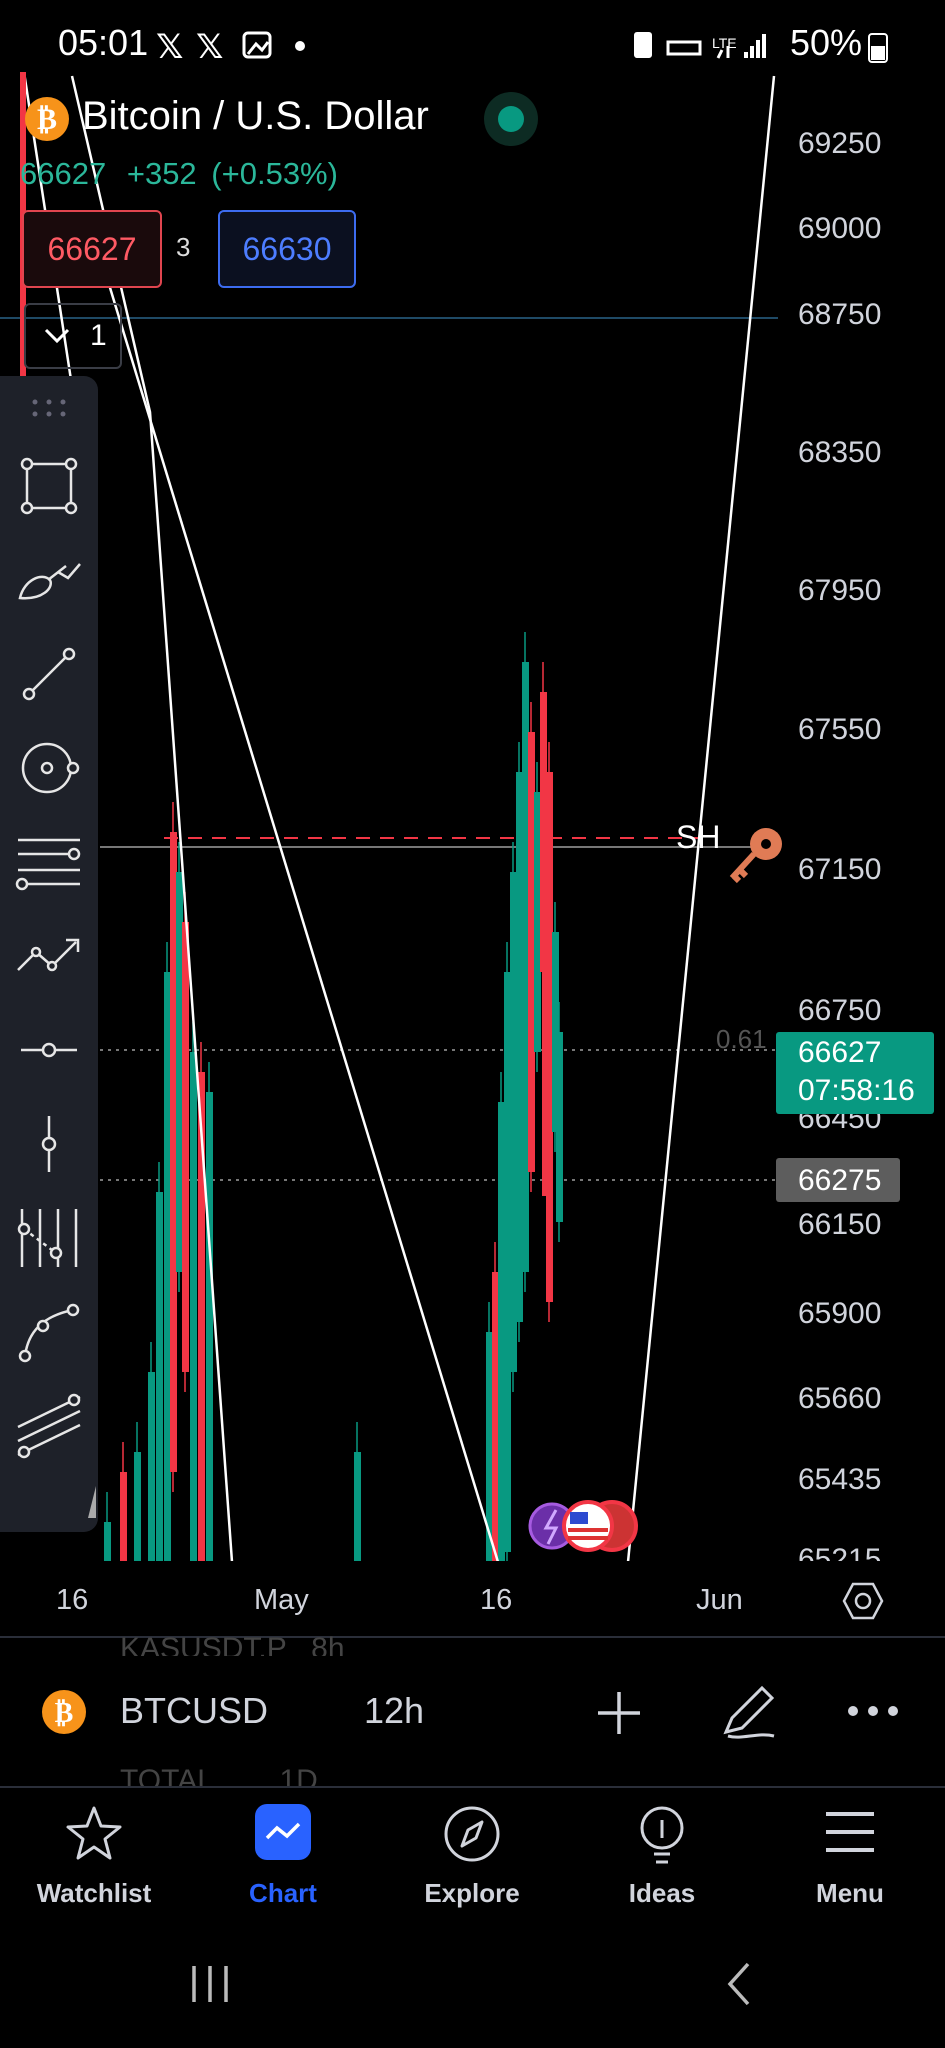 The height and width of the screenshot is (2048, 945). I want to click on horizontal-ray-tool, so click(49, 1050).